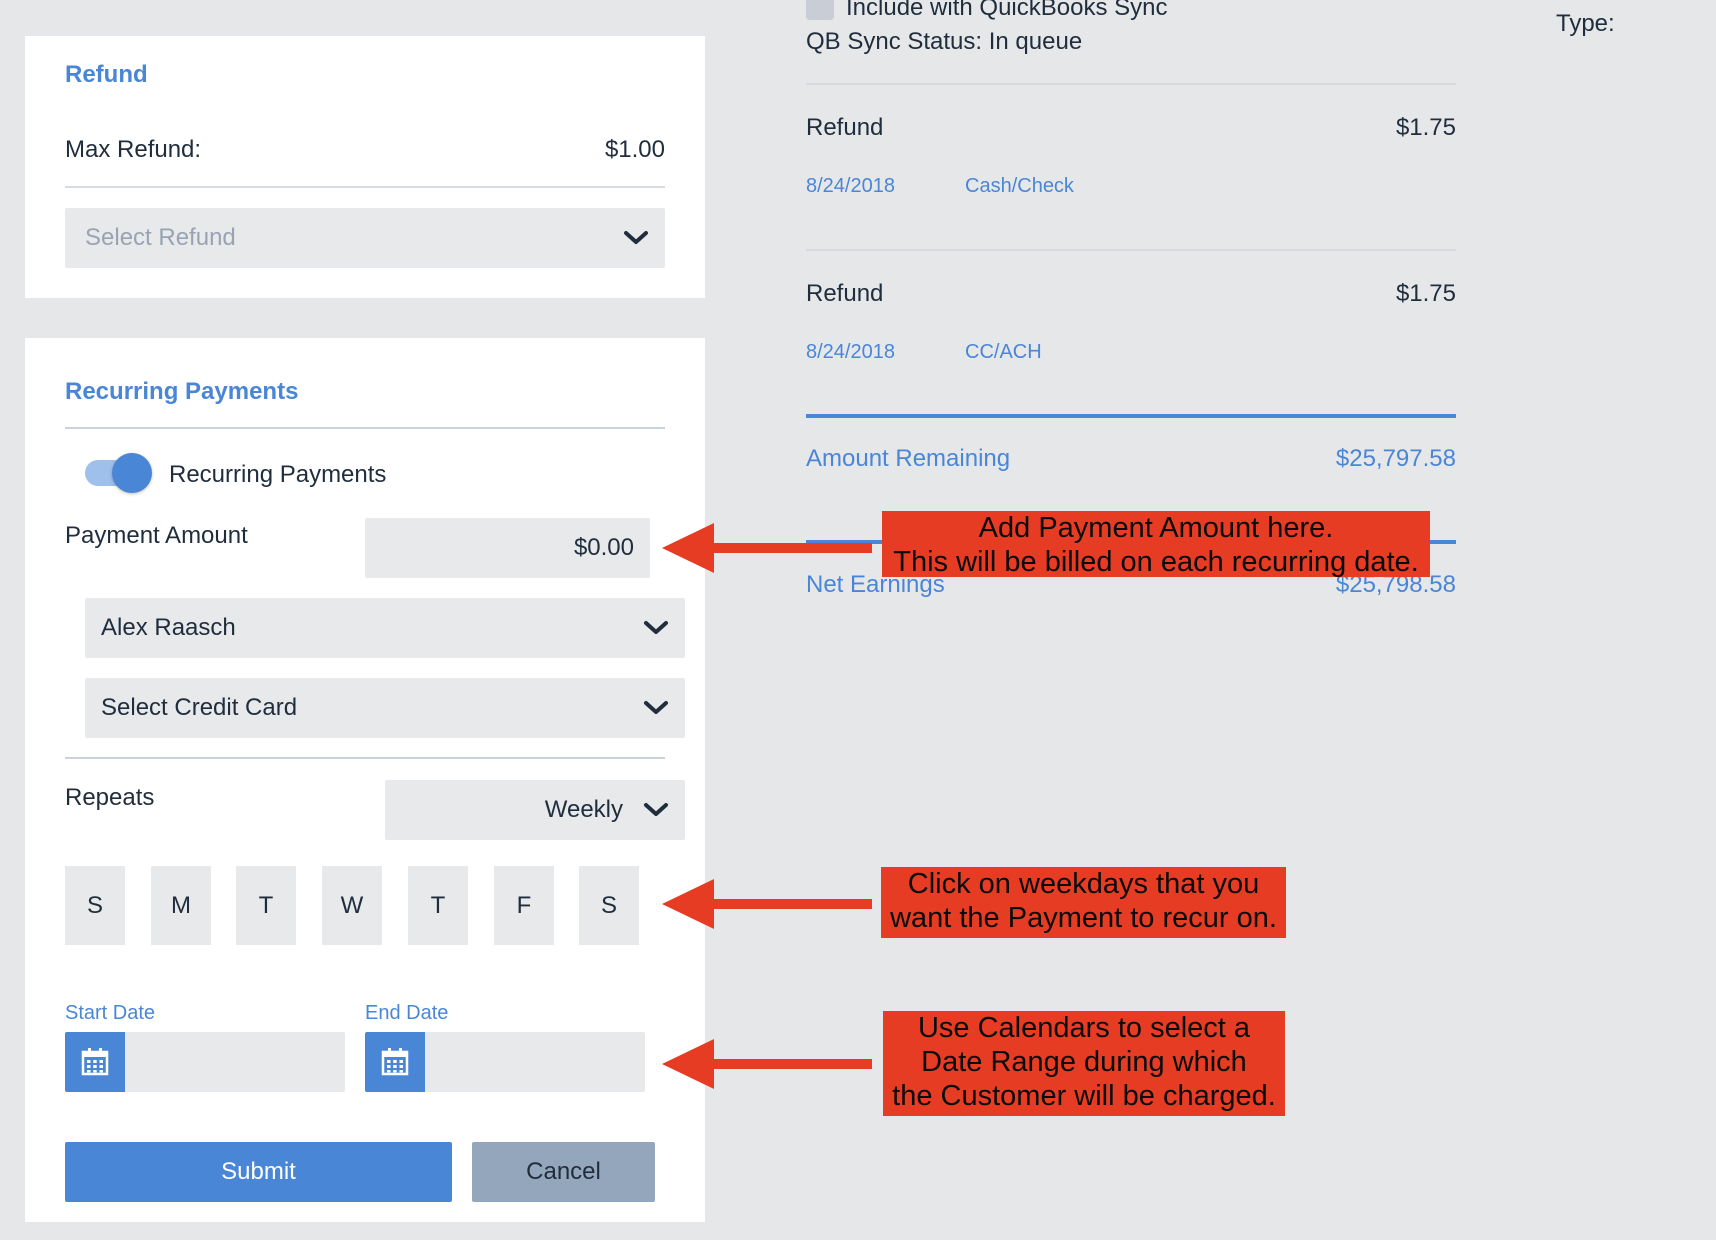 The image size is (1716, 1240). I want to click on repeats-label: Repeats, so click(110, 797).